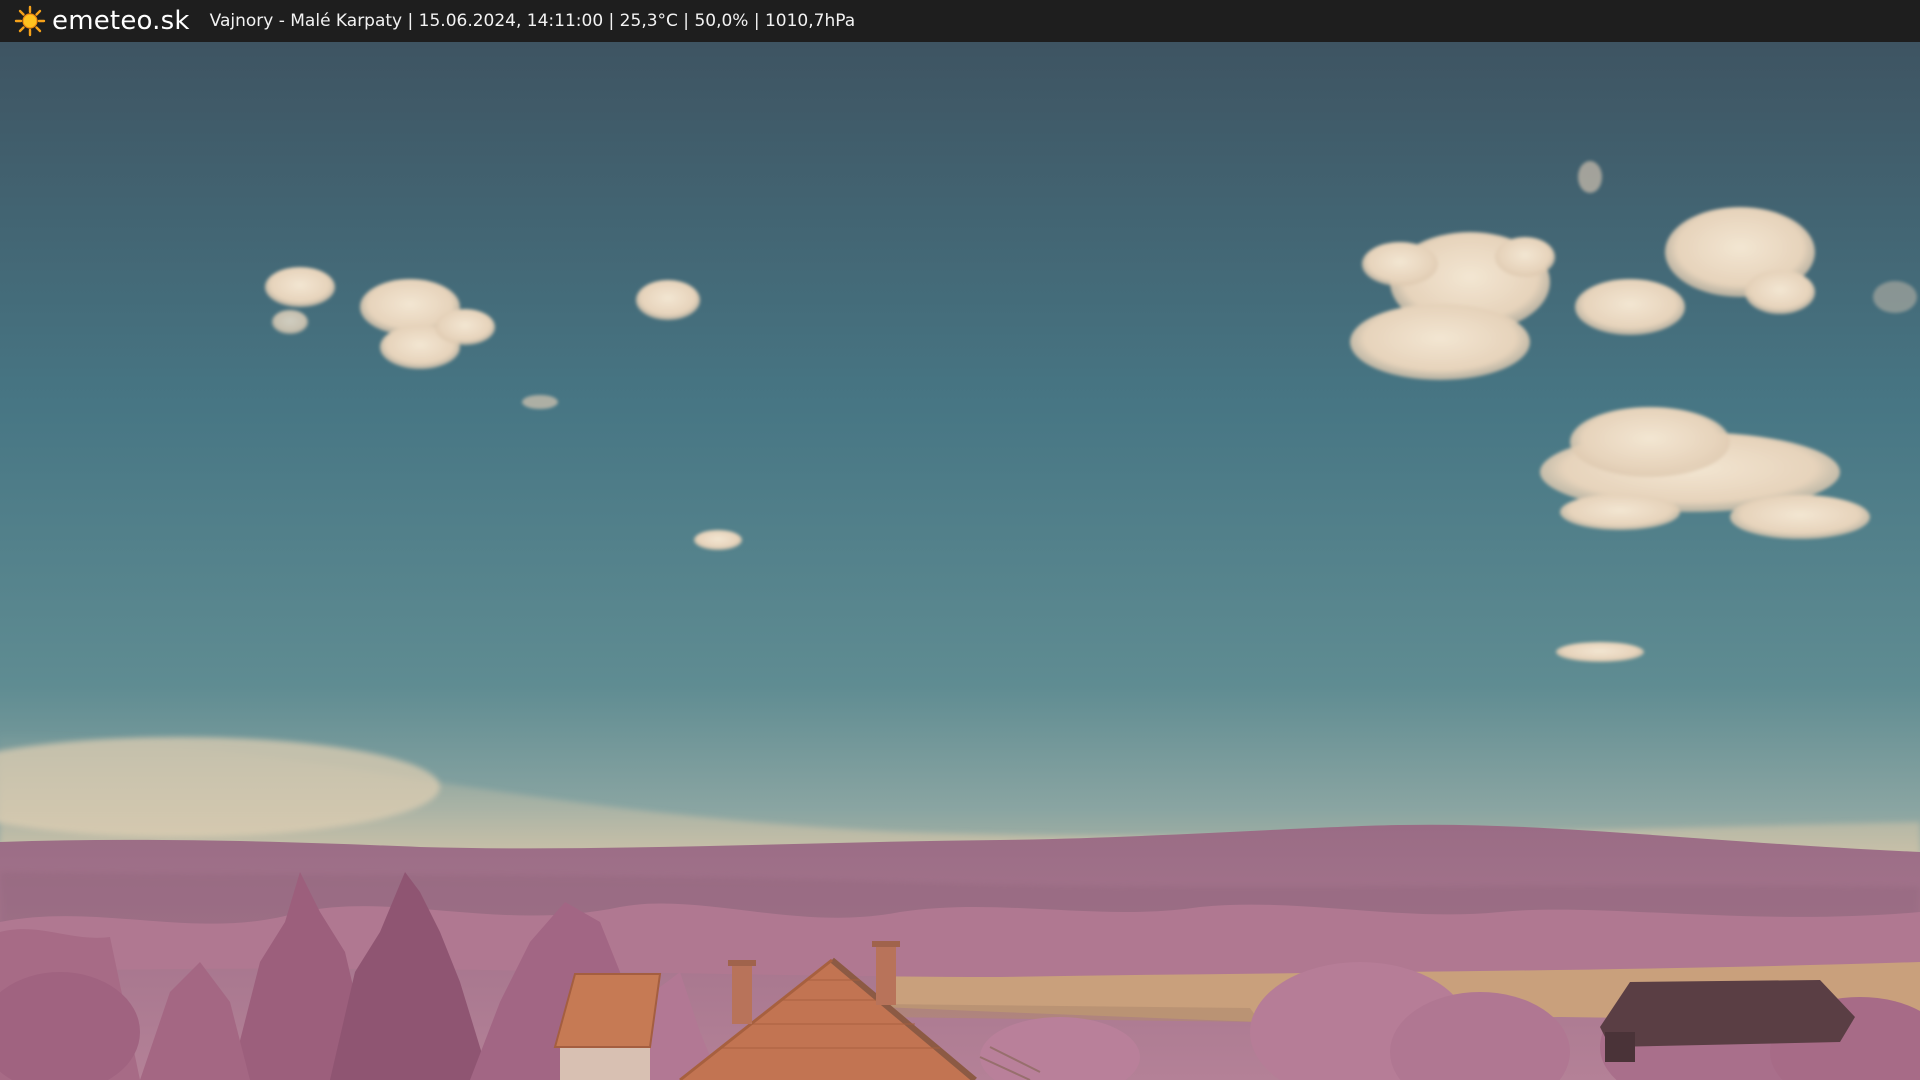 Image resolution: width=1920 pixels, height=1080 pixels. I want to click on brand-logo: emeteo.sk, so click(102, 21).